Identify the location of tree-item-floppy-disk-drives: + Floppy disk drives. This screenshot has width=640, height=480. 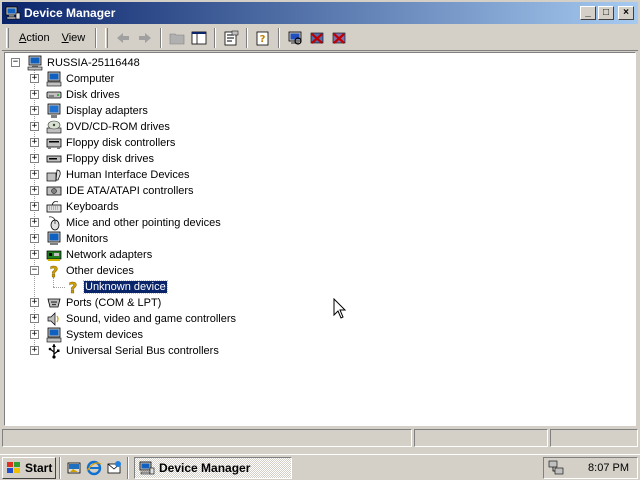
(92, 159).